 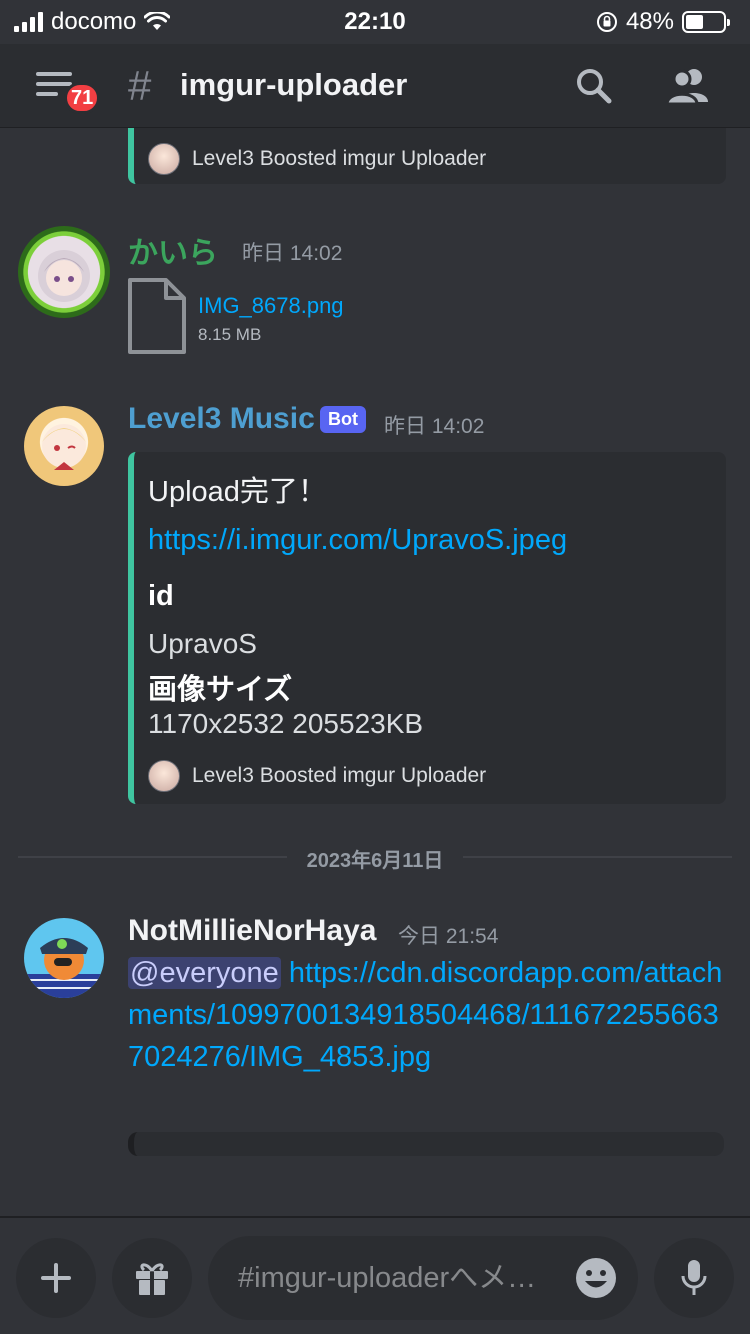 I want to click on wifi-icon, so click(x=157, y=21).